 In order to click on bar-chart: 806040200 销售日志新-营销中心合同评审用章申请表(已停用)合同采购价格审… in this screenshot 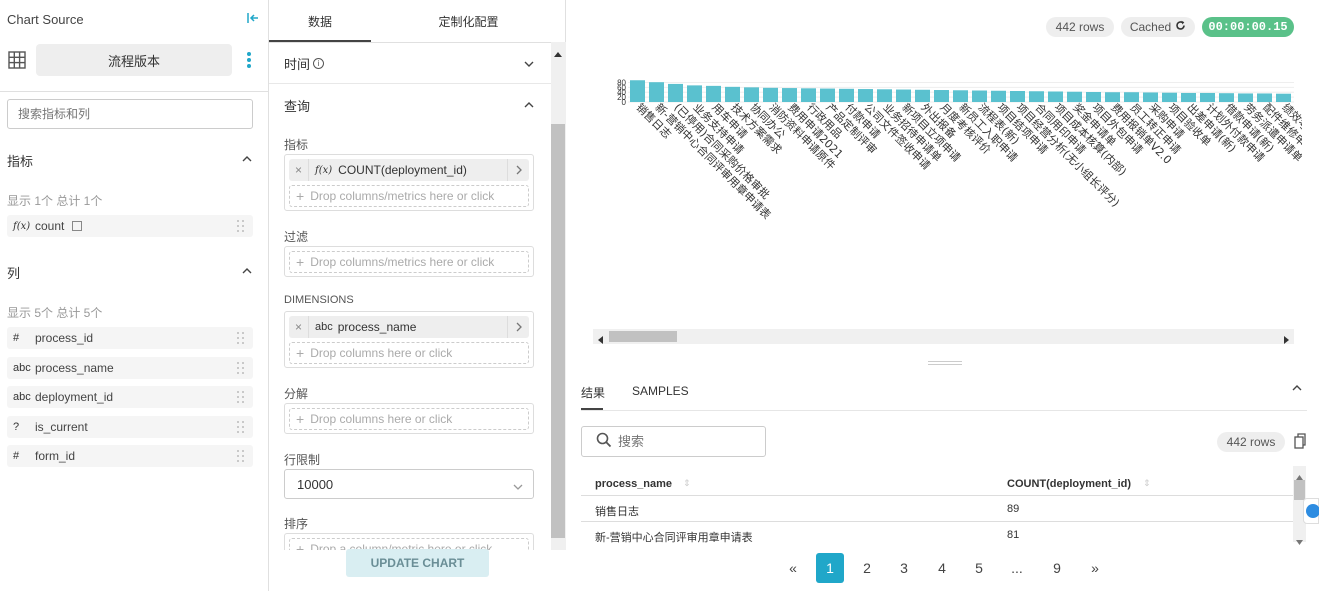, I will do `click(959, 149)`.